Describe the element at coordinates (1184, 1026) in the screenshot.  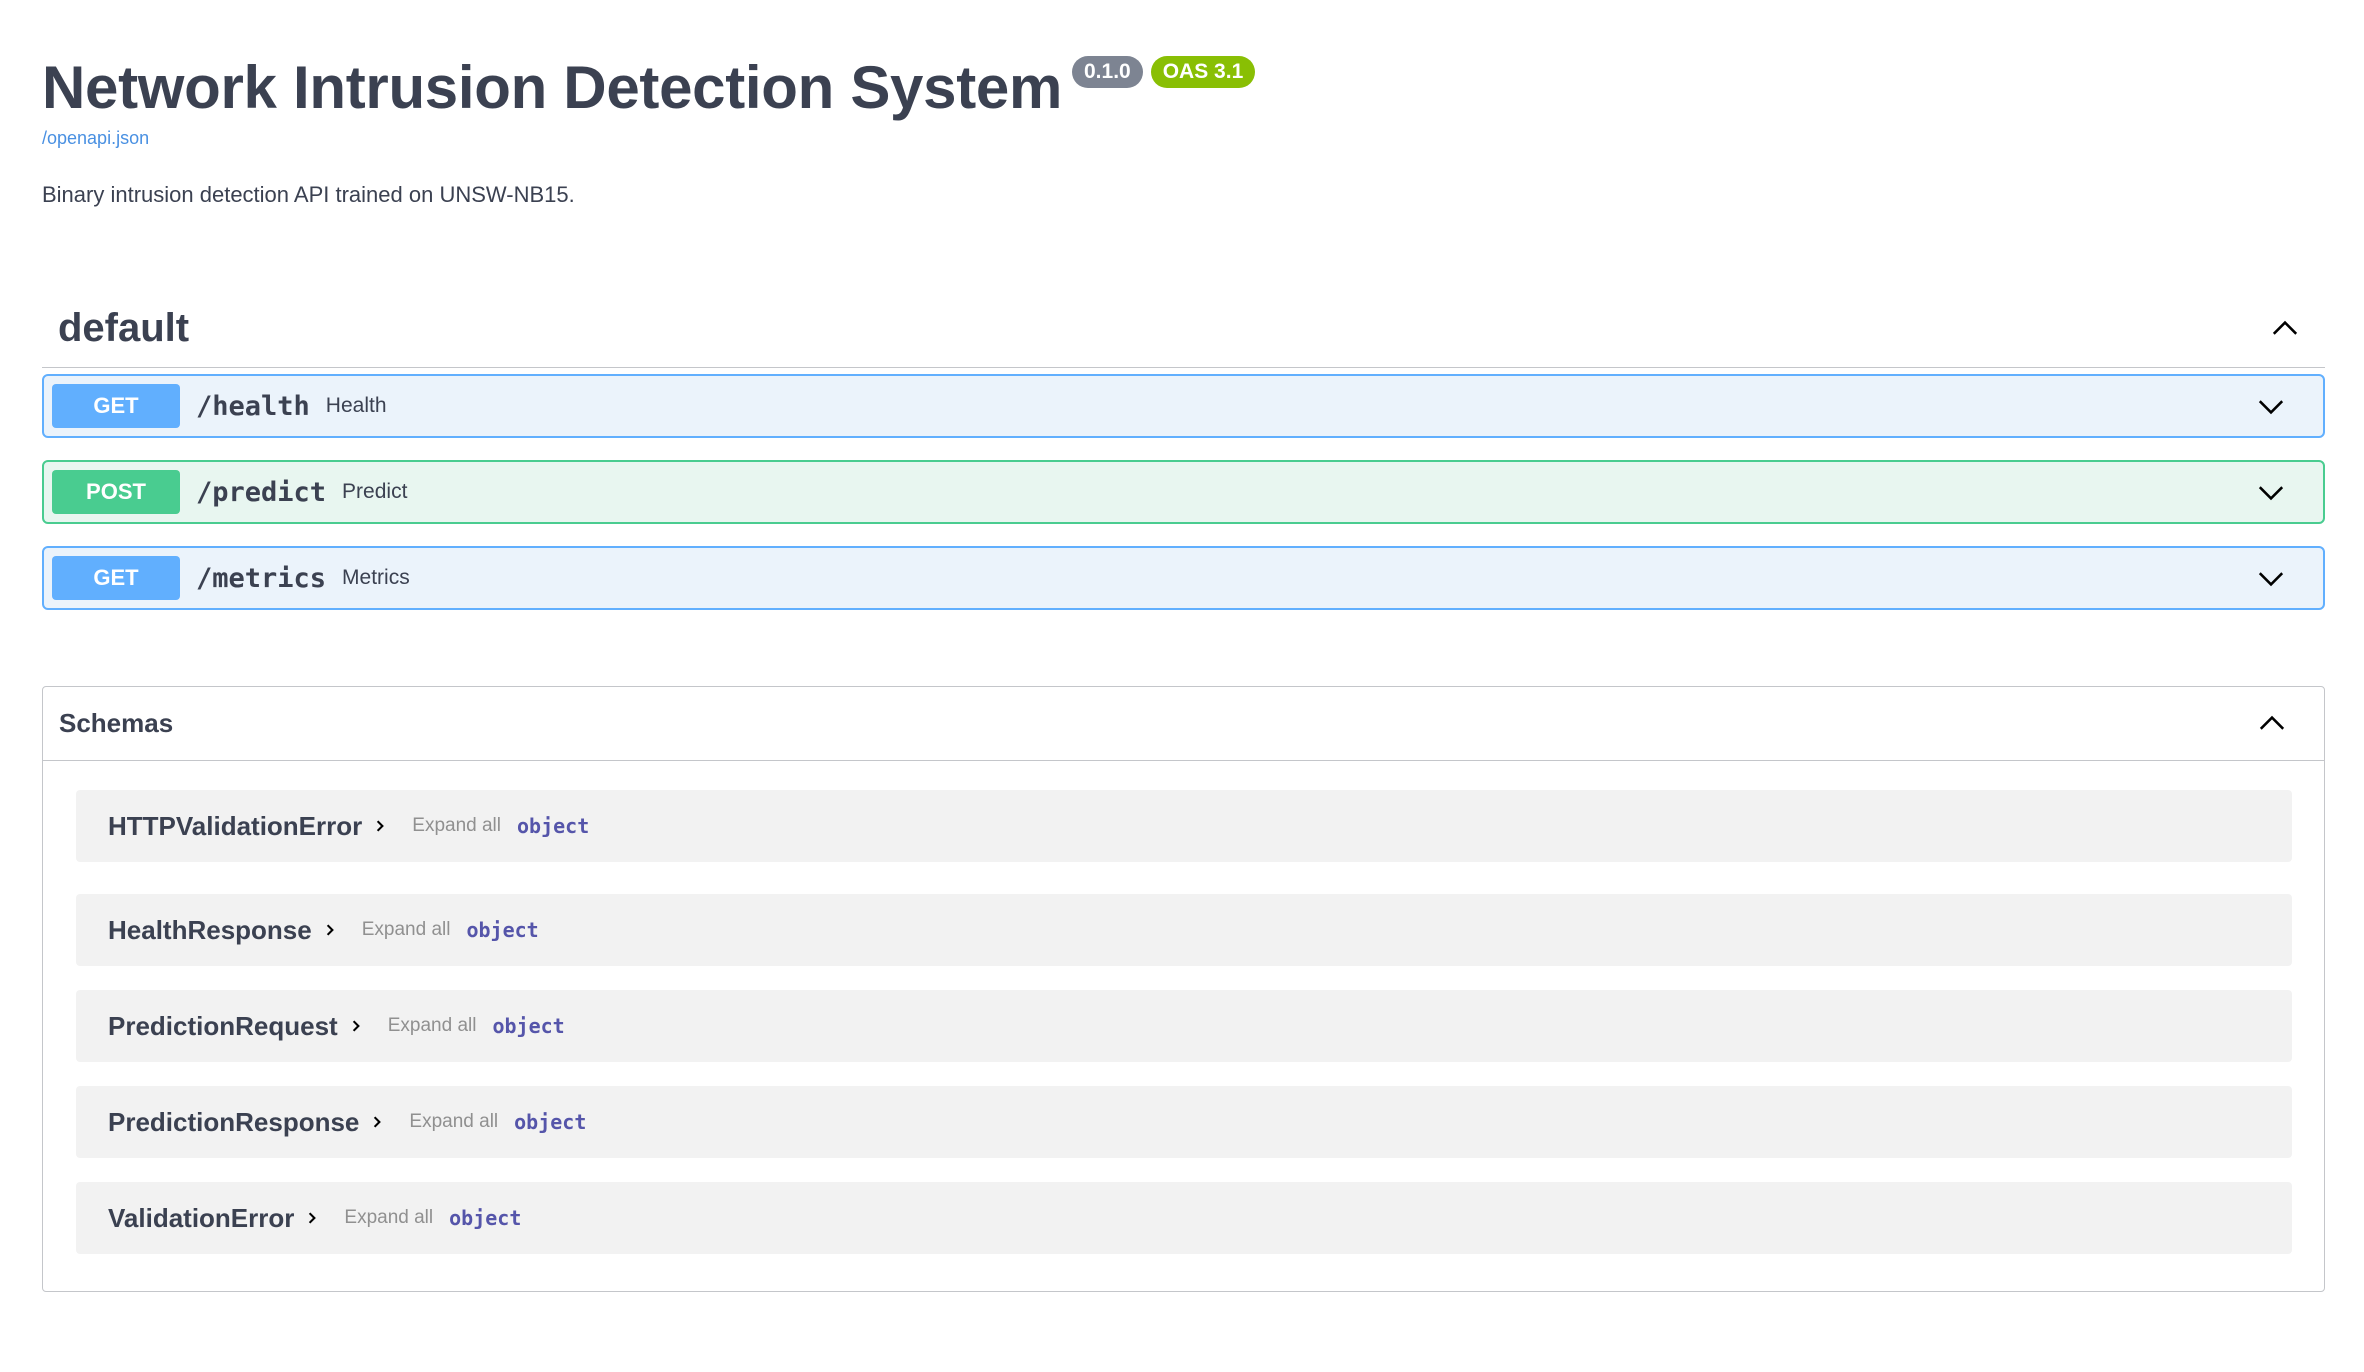
I see `schema-model: PredictionRequest Expand all object` at that location.